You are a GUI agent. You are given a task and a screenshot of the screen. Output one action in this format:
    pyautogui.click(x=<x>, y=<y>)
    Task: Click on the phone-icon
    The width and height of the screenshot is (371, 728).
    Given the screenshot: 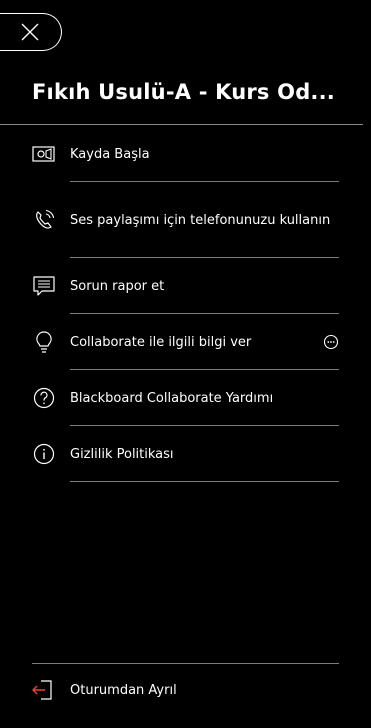 What is the action you would take?
    pyautogui.click(x=44, y=220)
    